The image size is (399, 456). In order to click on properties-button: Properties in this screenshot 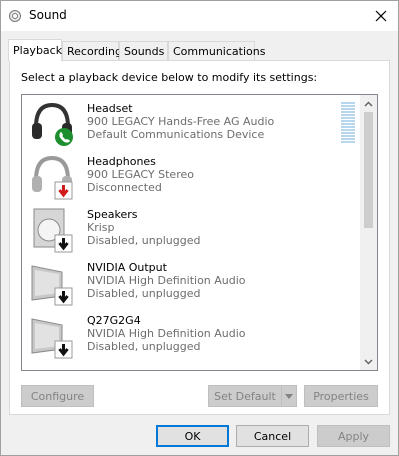, I will do `click(341, 396)`.